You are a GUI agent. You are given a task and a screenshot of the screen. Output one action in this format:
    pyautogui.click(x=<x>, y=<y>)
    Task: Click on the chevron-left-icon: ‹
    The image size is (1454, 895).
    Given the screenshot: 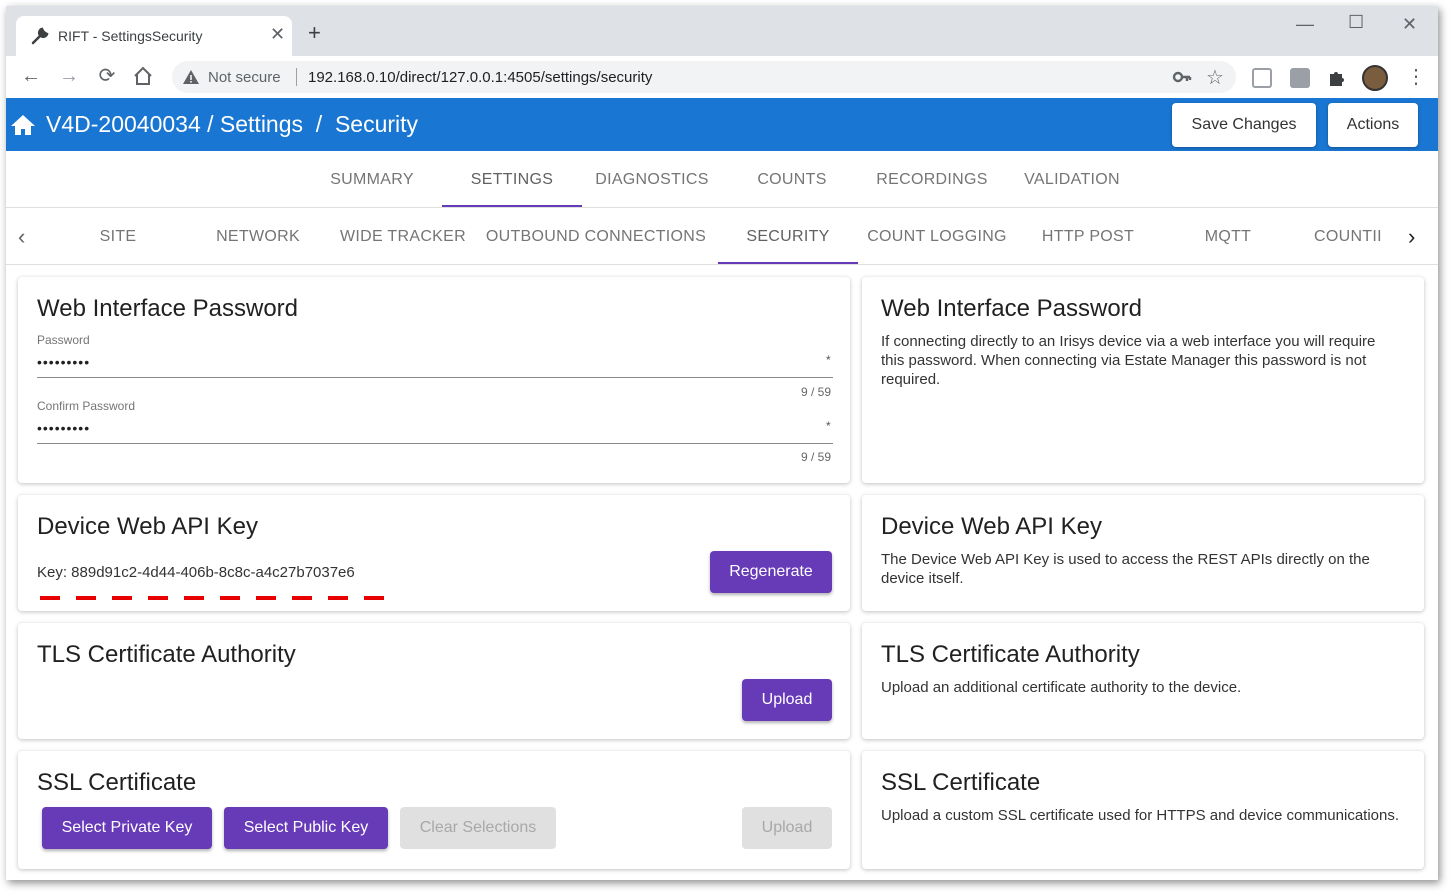 What is the action you would take?
    pyautogui.click(x=21, y=237)
    